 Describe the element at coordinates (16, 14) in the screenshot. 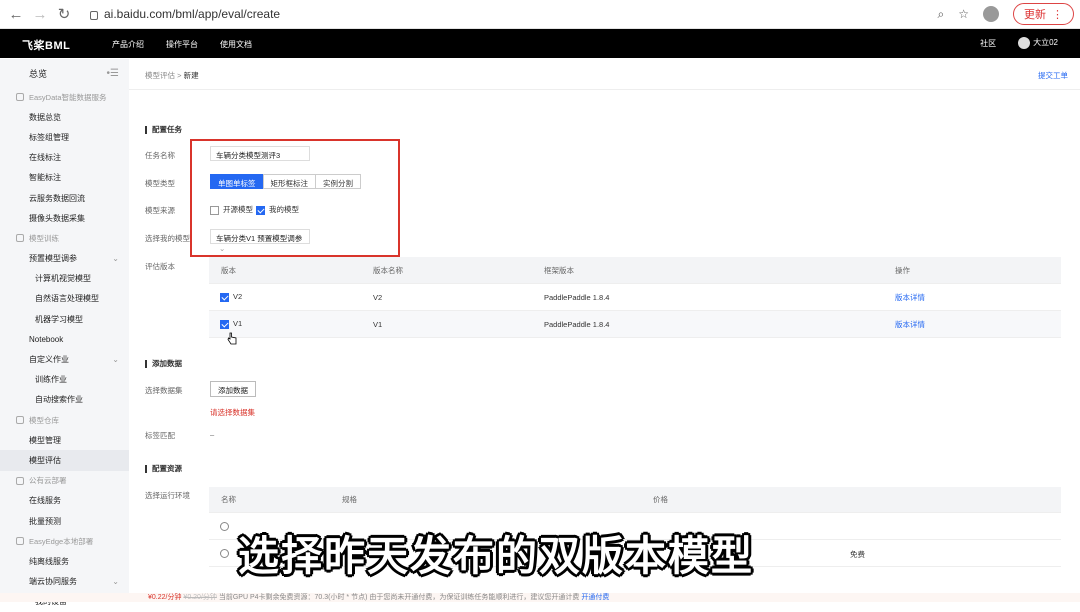

I see `back-icon: ←` at that location.